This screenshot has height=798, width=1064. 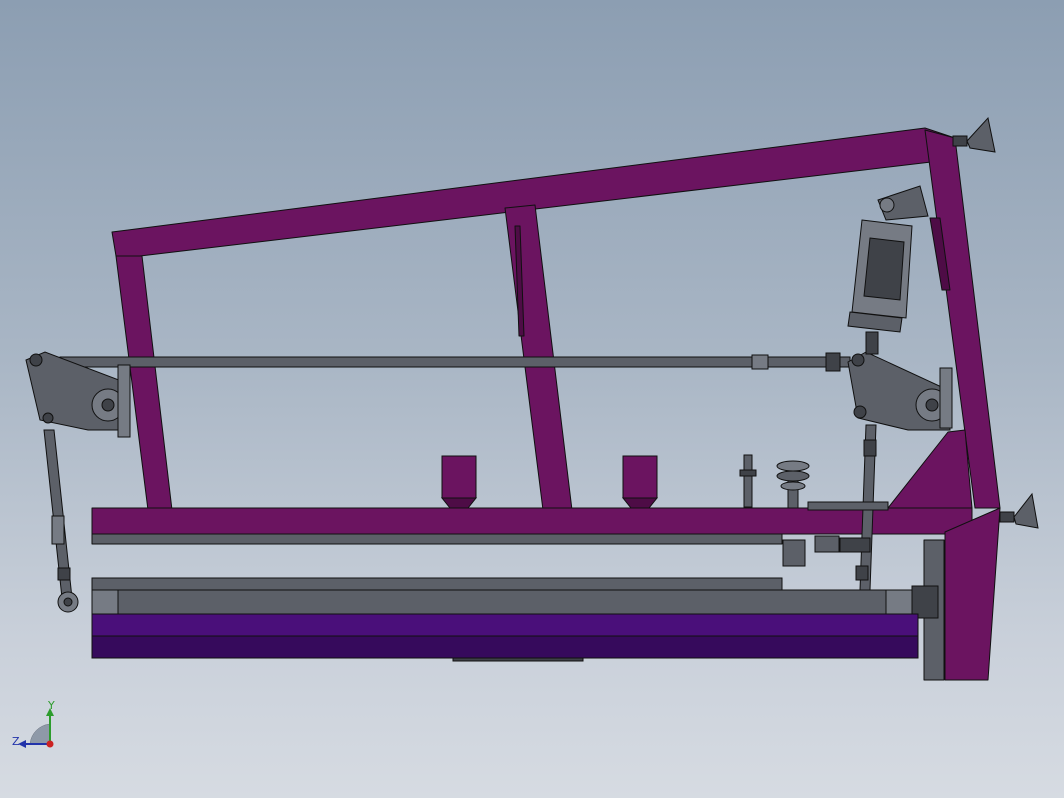 I want to click on leveling-foot-bottom, so click(x=1019, y=510).